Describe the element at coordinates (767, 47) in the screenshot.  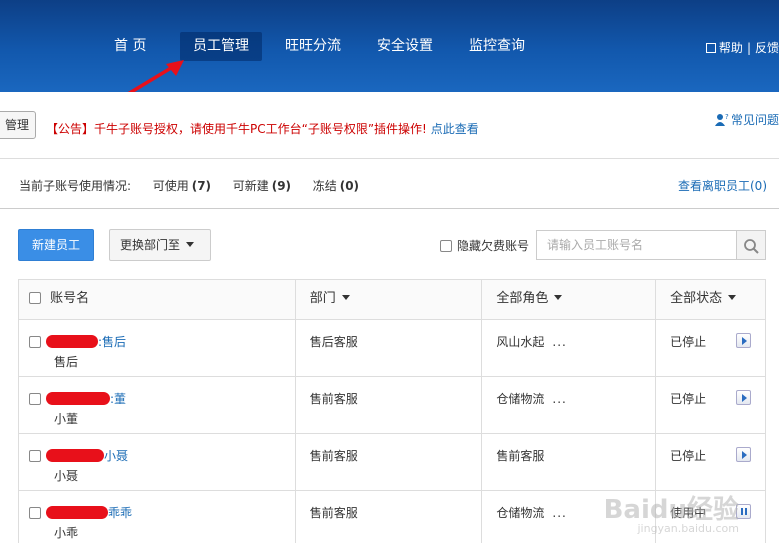
I see `feedback-link: 反馈` at that location.